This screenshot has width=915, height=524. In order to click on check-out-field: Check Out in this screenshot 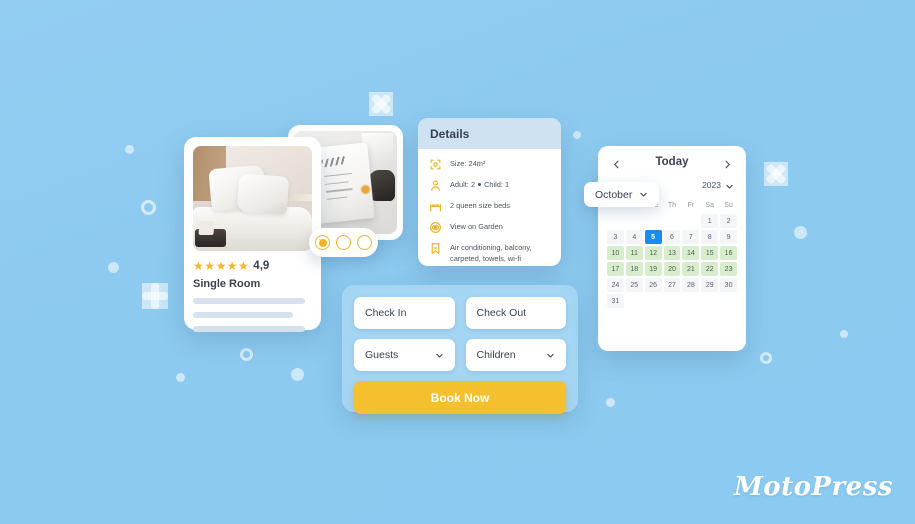, I will do `click(515, 313)`.